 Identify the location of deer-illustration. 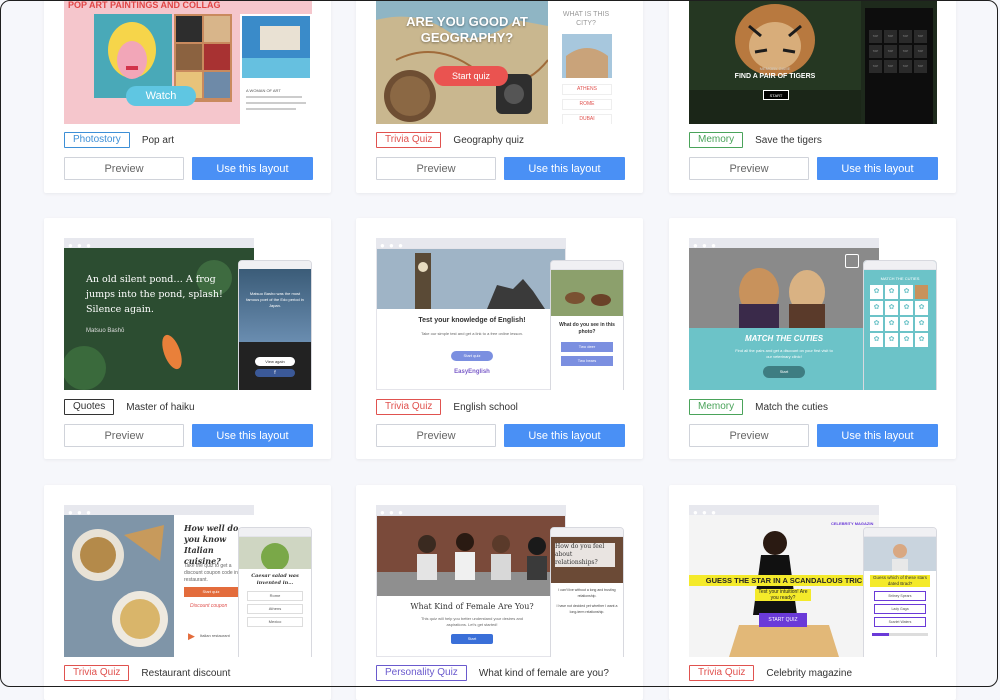
(587, 293).